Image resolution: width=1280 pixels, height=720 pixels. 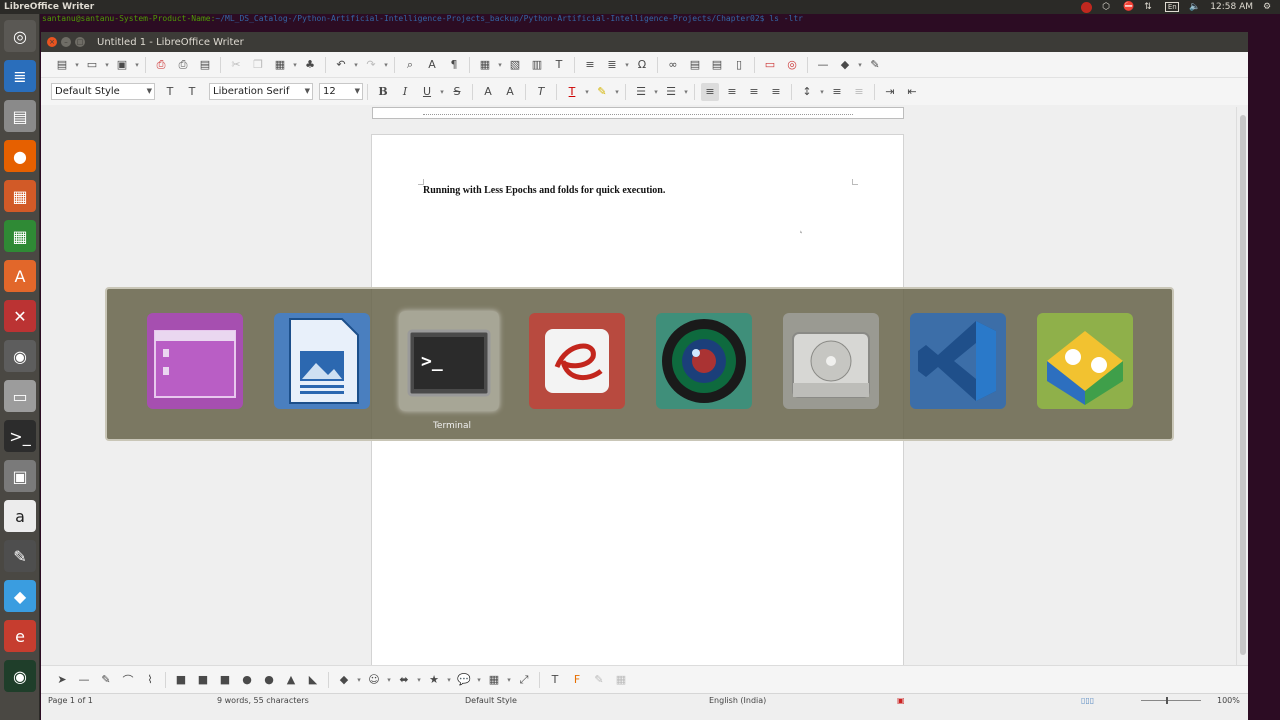 What do you see at coordinates (599, 680) in the screenshot?
I see `toggle-extrusion-icon: ✎` at bounding box center [599, 680].